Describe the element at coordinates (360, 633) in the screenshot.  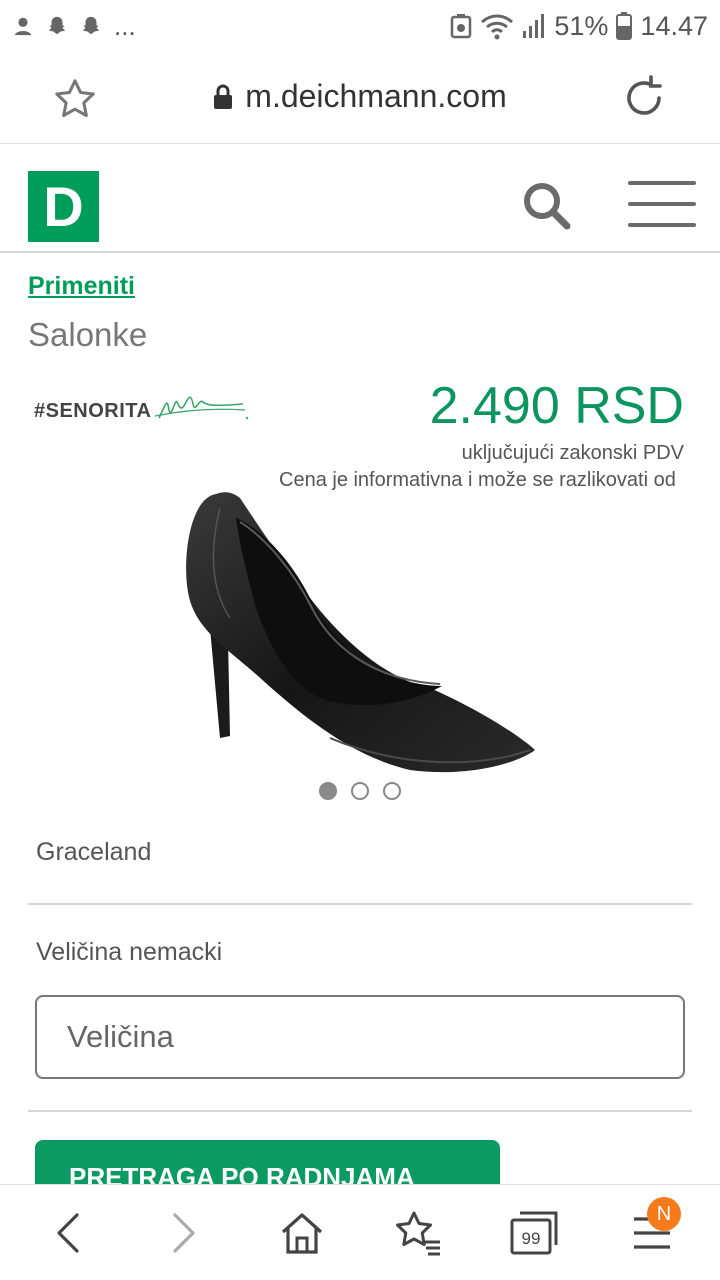
I see `product-image` at that location.